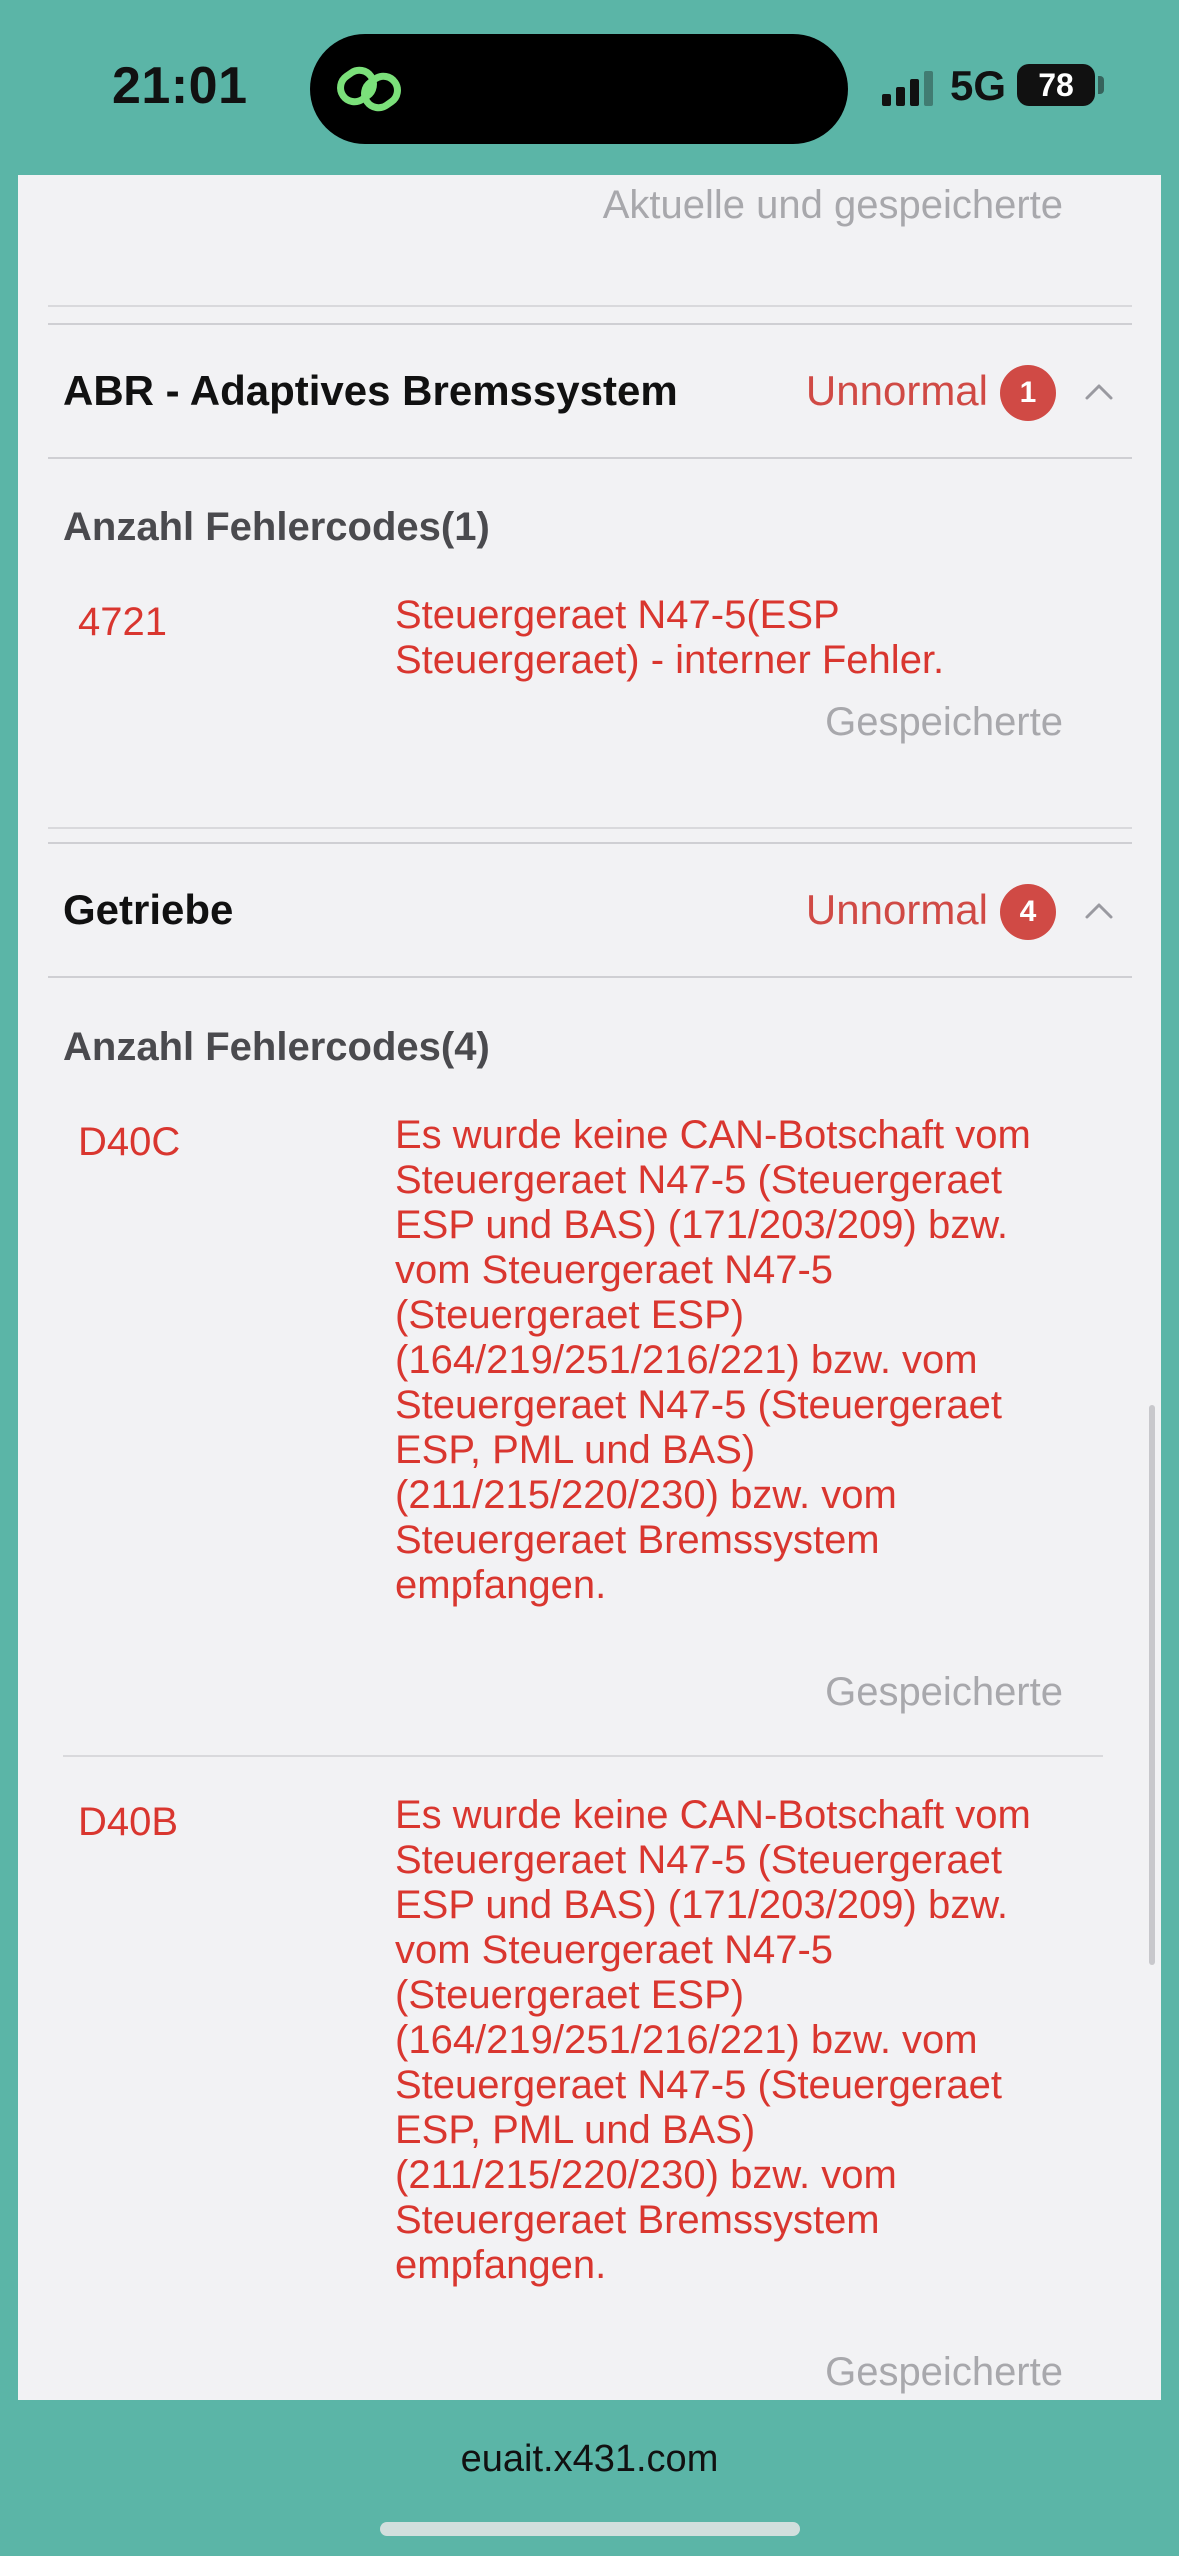 This screenshot has height=2556, width=1179. Describe the element at coordinates (589, 2459) in the screenshot. I see `url-text: euait.x431.com` at that location.